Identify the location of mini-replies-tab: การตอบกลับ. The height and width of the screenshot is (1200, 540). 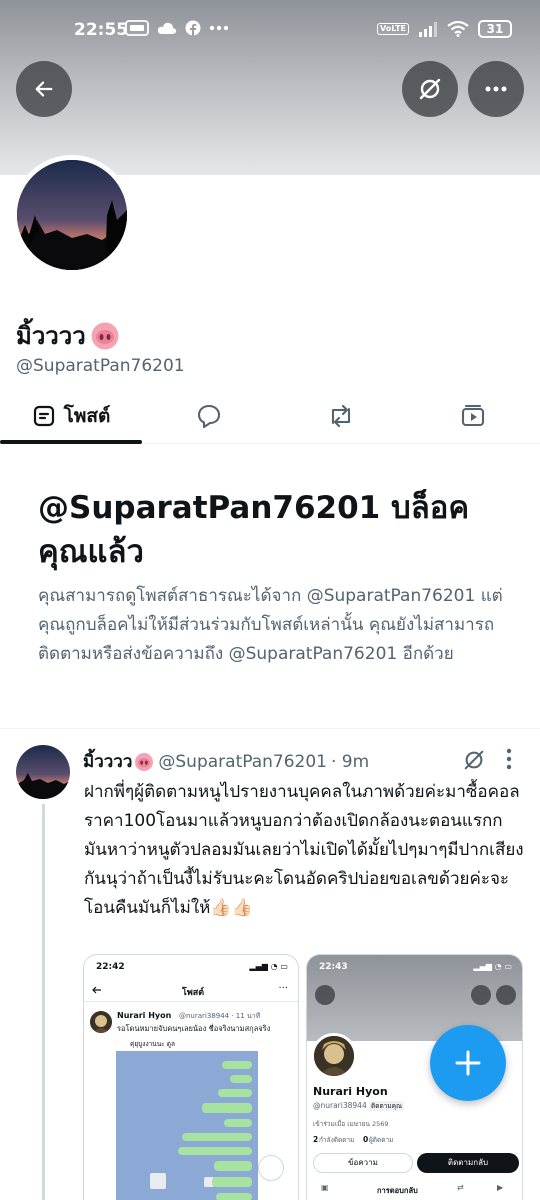
(397, 1190).